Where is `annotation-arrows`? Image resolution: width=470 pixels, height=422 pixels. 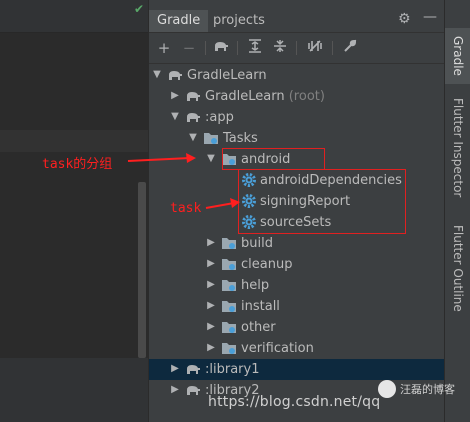
annotation-arrows is located at coordinates (183, 181).